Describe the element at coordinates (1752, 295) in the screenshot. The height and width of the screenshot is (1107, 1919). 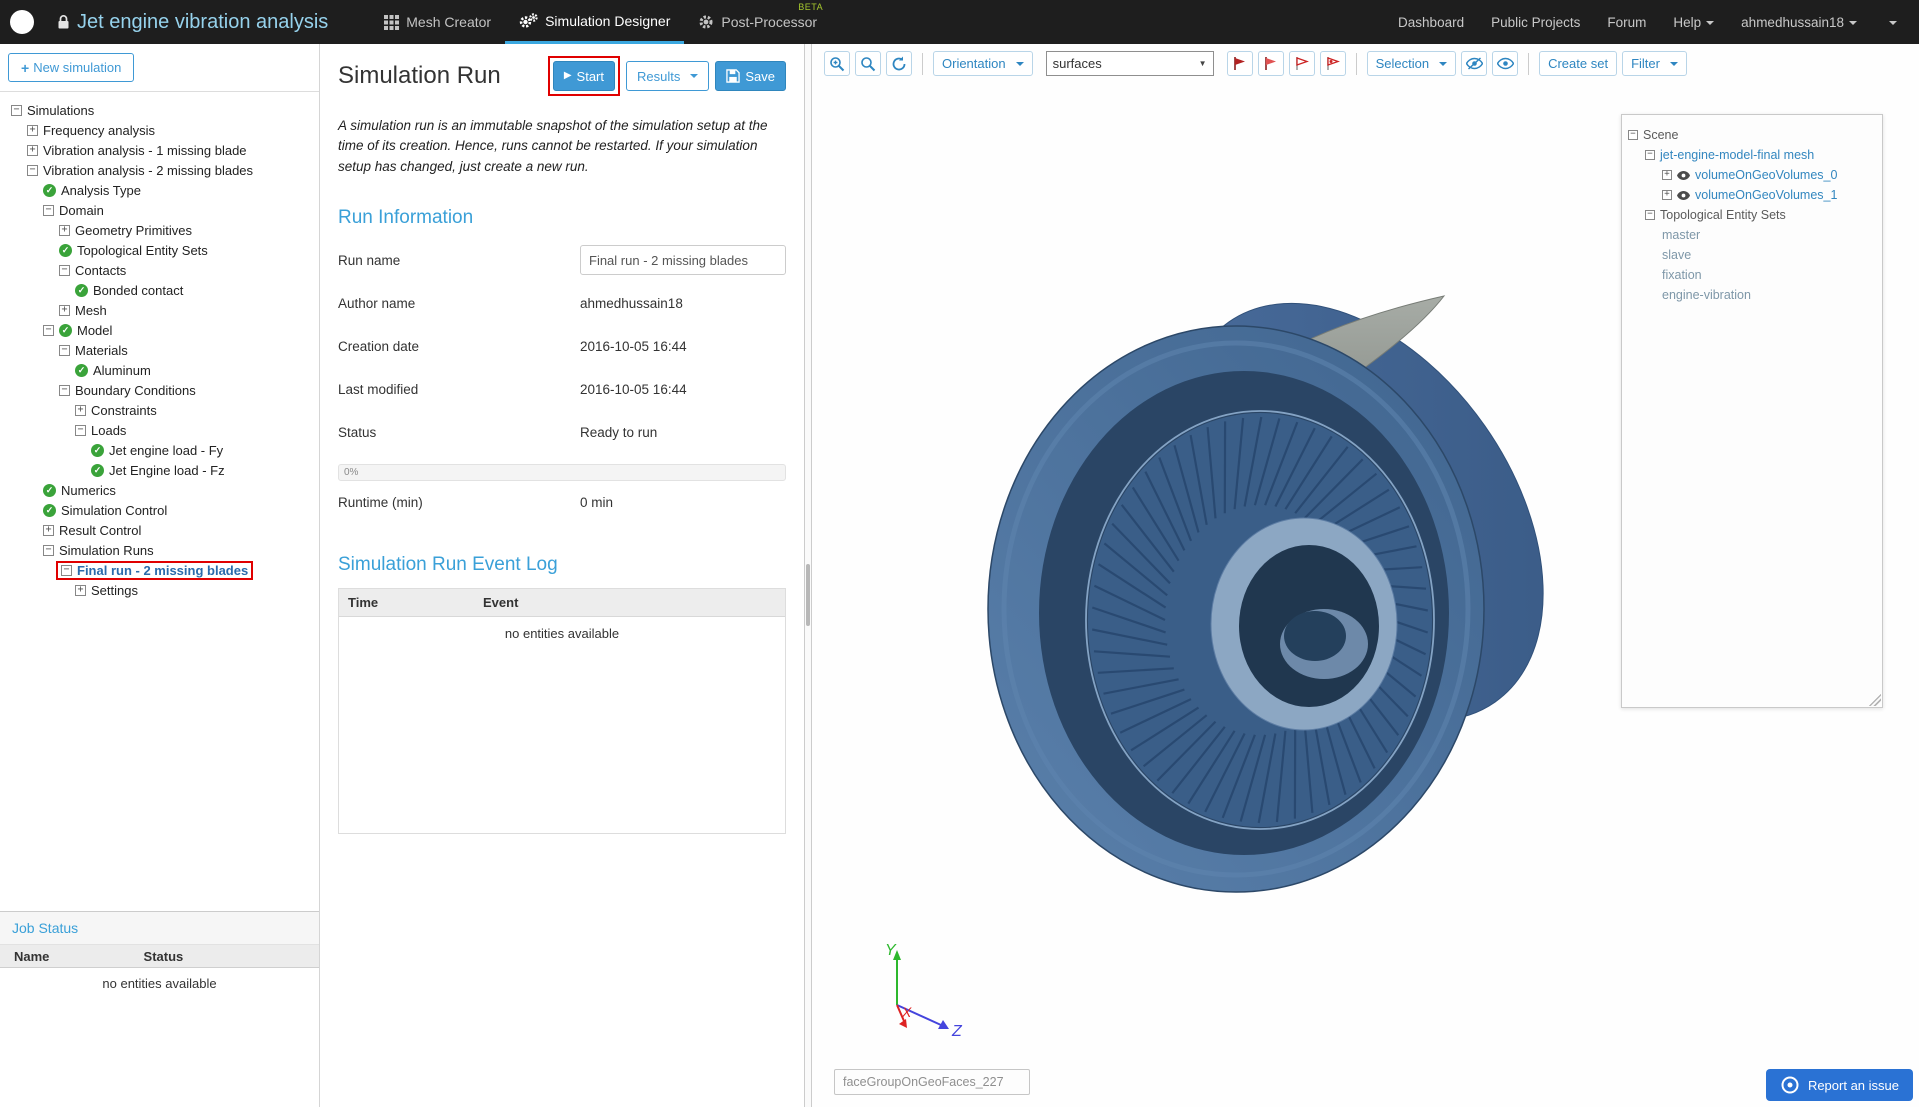
I see `scene-tree-item-engine-vibration: engine-vibration` at that location.